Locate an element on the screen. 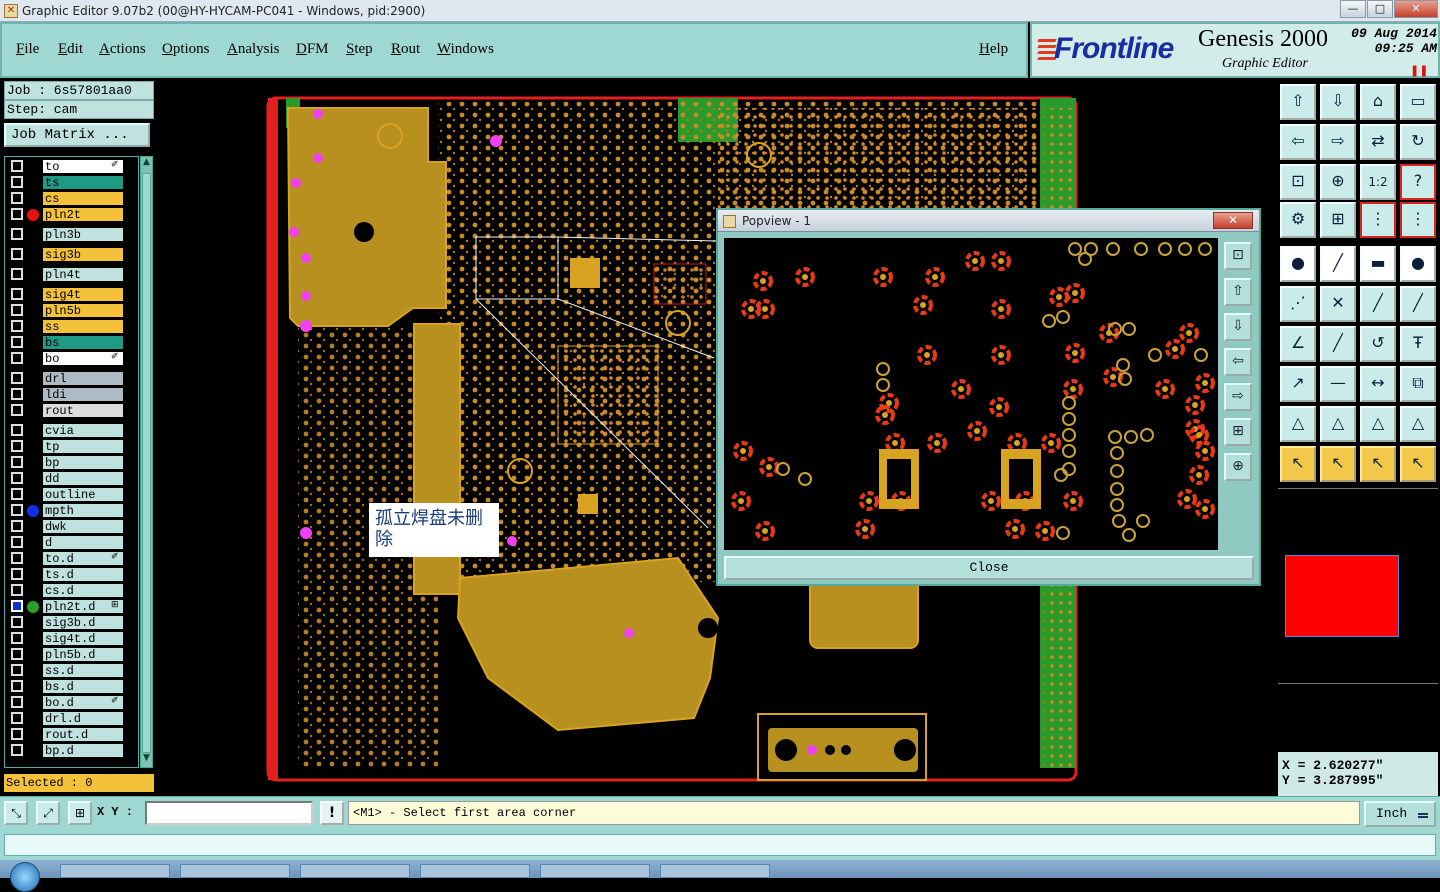 The width and height of the screenshot is (1440, 892). zoom-in-page-button: ⇧ is located at coordinates (1298, 102).